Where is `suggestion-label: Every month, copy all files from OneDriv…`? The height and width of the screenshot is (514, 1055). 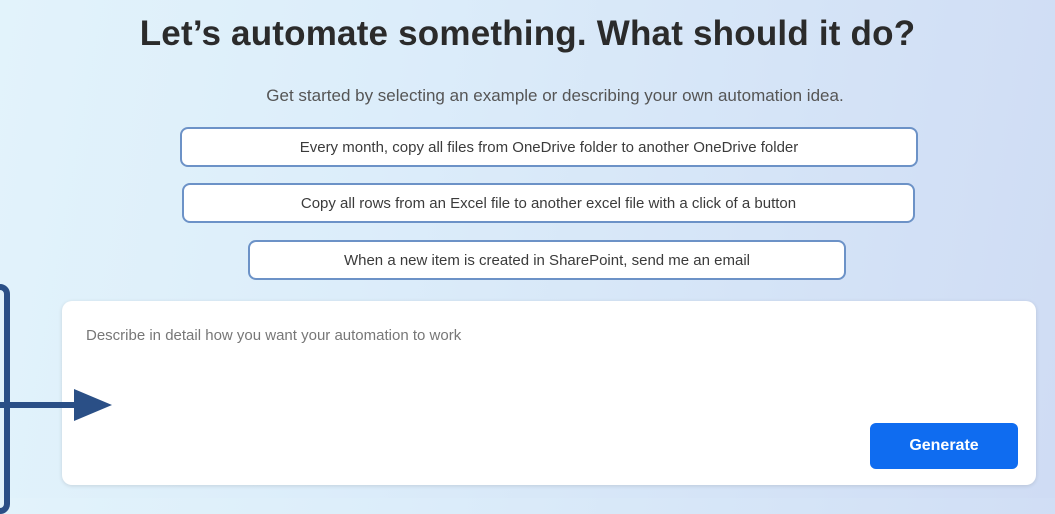 suggestion-label: Every month, copy all files from OneDriv… is located at coordinates (549, 147).